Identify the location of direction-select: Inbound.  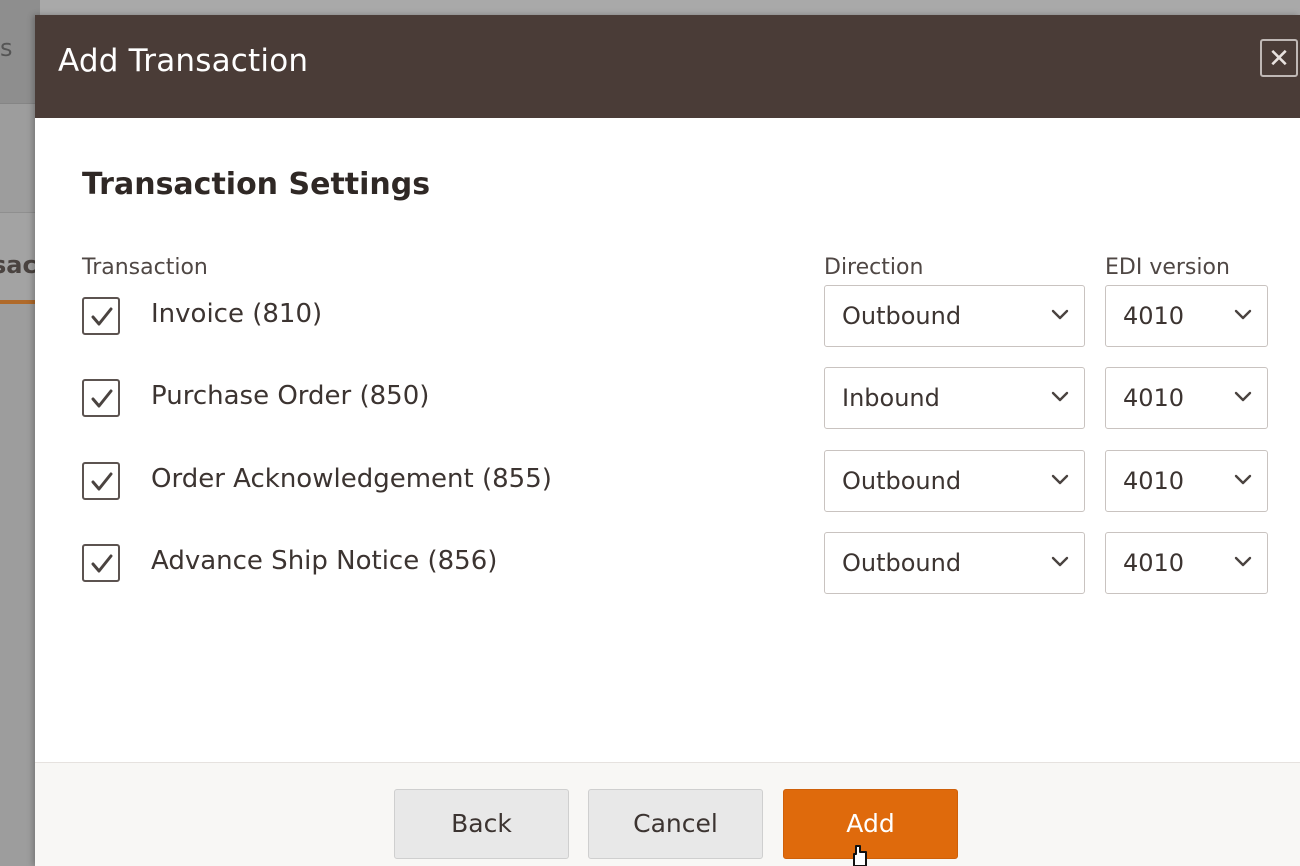
(954, 398).